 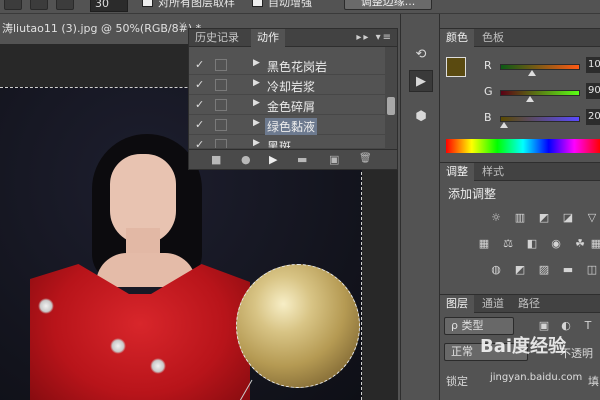 I want to click on color-panel: 颜色 色板 R 10 G 90 B 20, so click(x=520, y=94).